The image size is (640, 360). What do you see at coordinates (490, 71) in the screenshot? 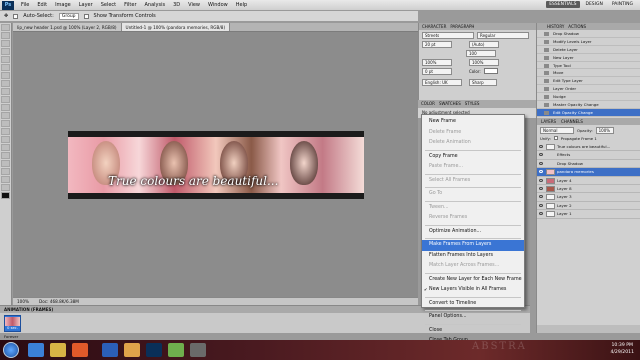
I see `text-color-swatch` at bounding box center [490, 71].